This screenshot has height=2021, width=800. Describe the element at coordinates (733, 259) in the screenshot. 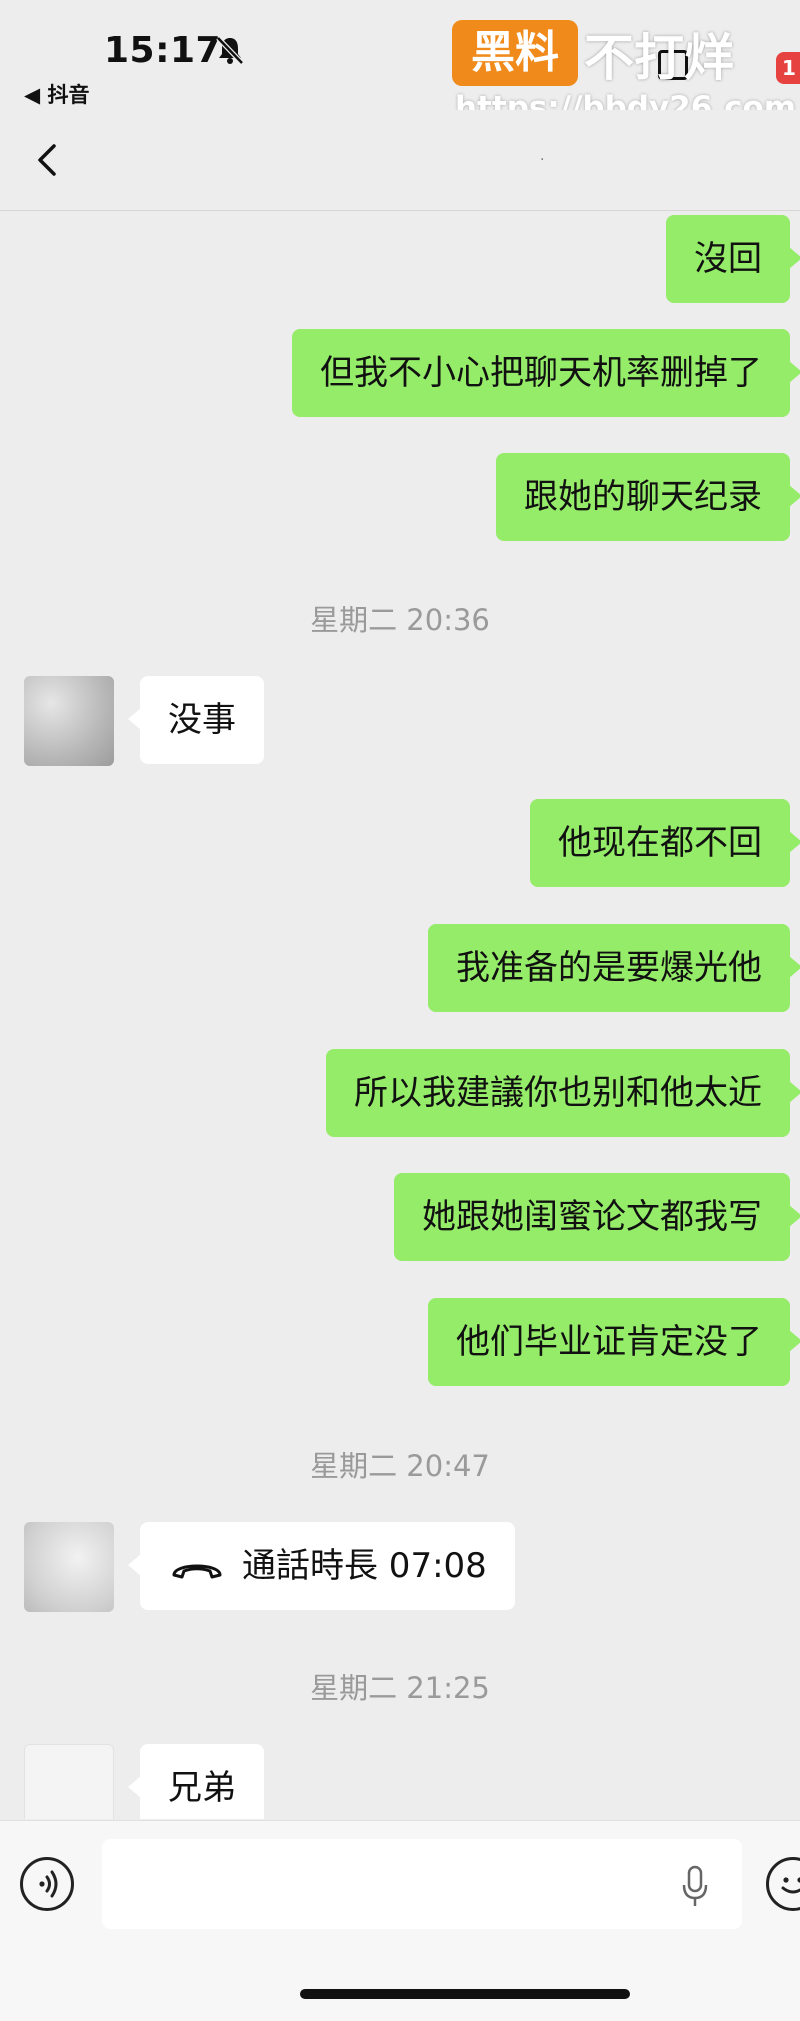

I see `sent-message: 沒回` at that location.